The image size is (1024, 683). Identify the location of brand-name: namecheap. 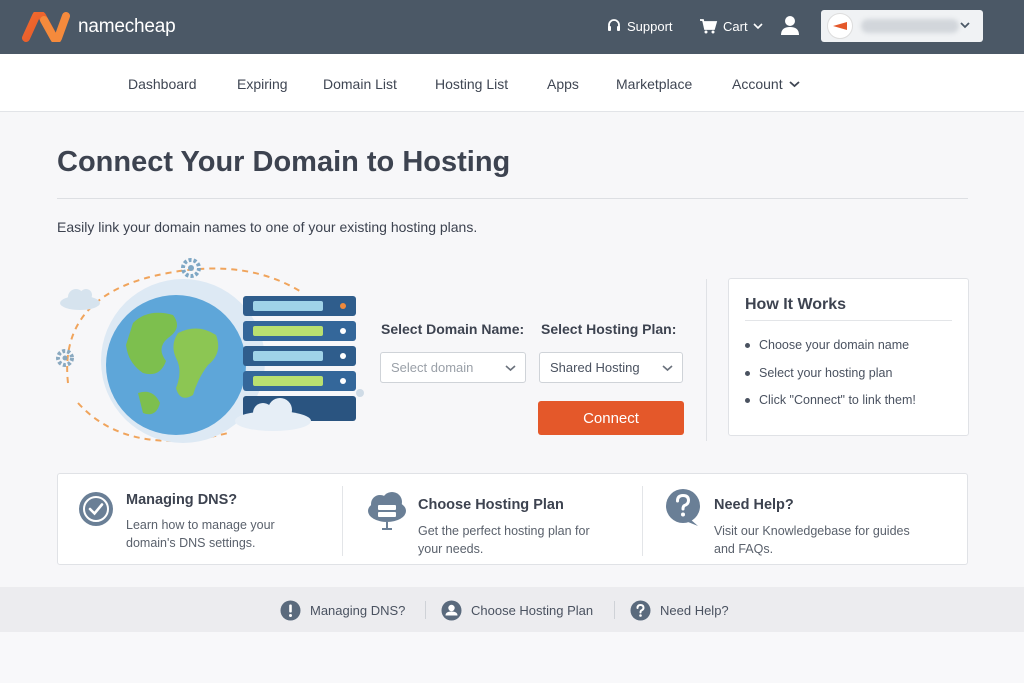
(127, 26).